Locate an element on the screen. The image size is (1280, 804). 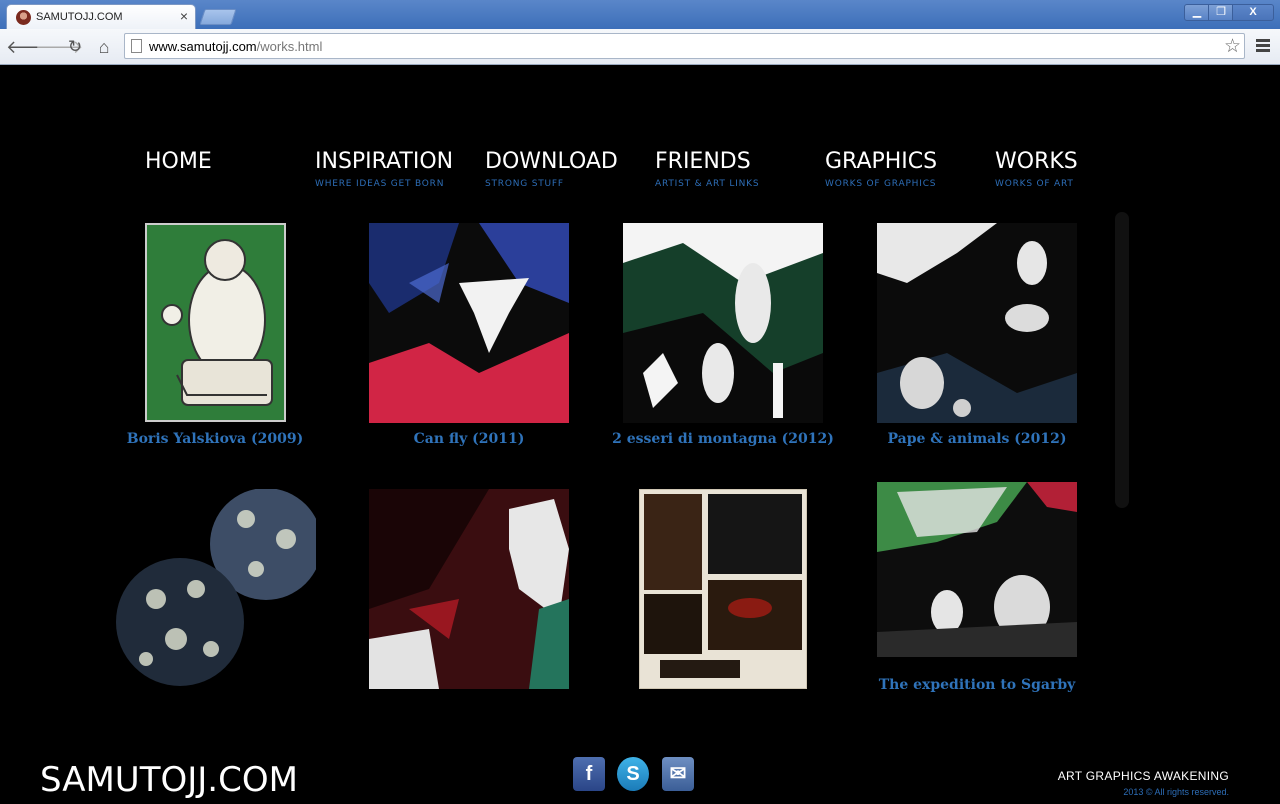
nav-graphics: GRAPHICS WORKS OF GRAPHICS is located at coordinates (881, 168).